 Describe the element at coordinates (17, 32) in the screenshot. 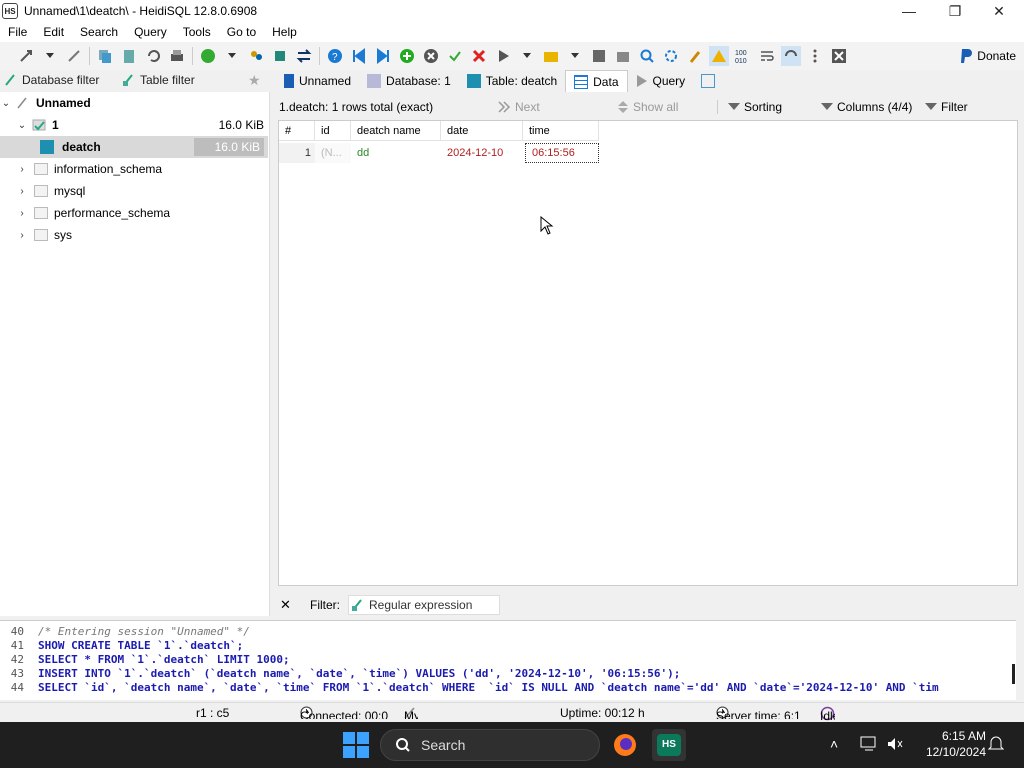

I see `menu-file: File` at that location.